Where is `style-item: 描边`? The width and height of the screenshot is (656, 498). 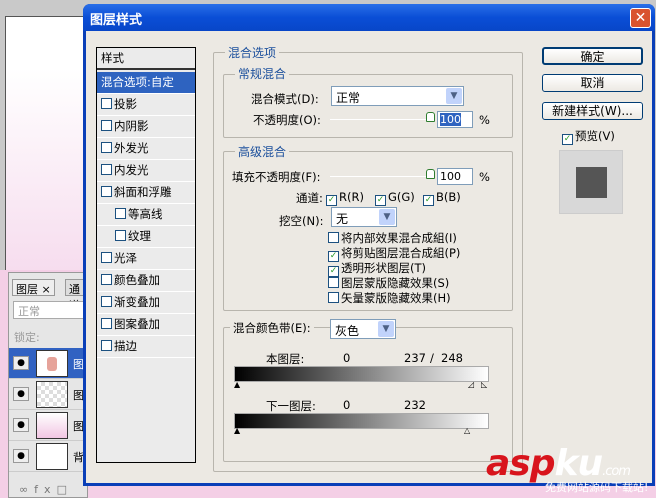
style-item: 描边 is located at coordinates (146, 347).